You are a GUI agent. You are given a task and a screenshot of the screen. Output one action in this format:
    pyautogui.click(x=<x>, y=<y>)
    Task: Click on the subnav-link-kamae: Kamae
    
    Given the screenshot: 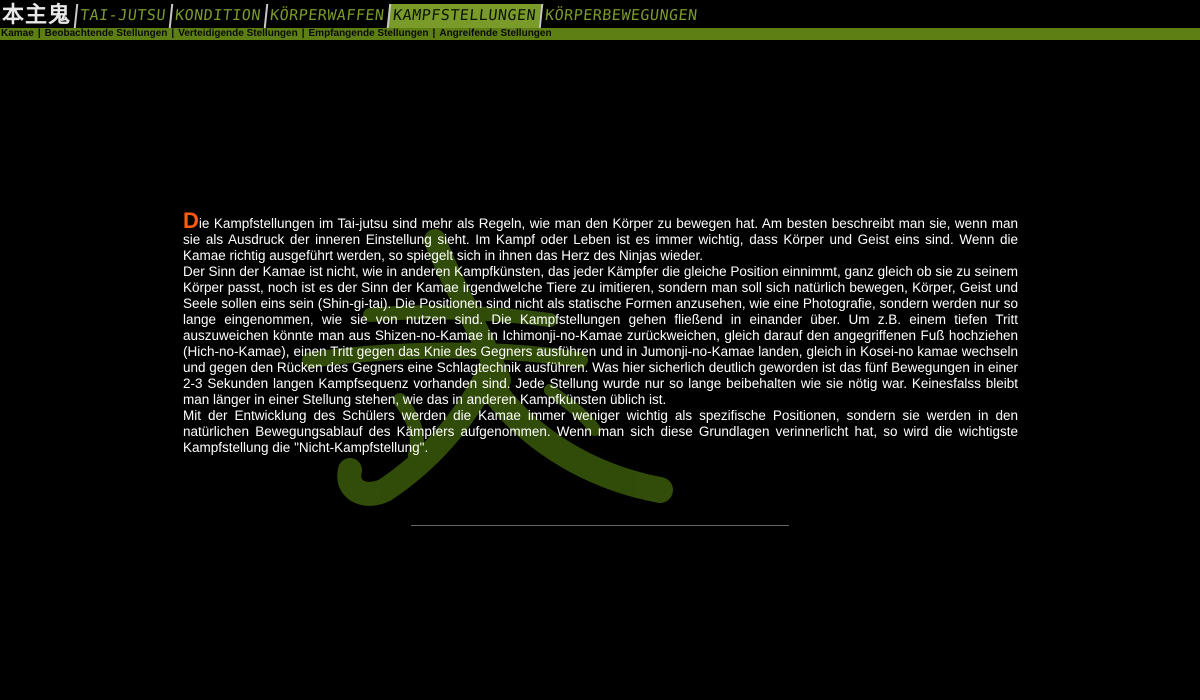 What is the action you would take?
    pyautogui.click(x=17, y=33)
    